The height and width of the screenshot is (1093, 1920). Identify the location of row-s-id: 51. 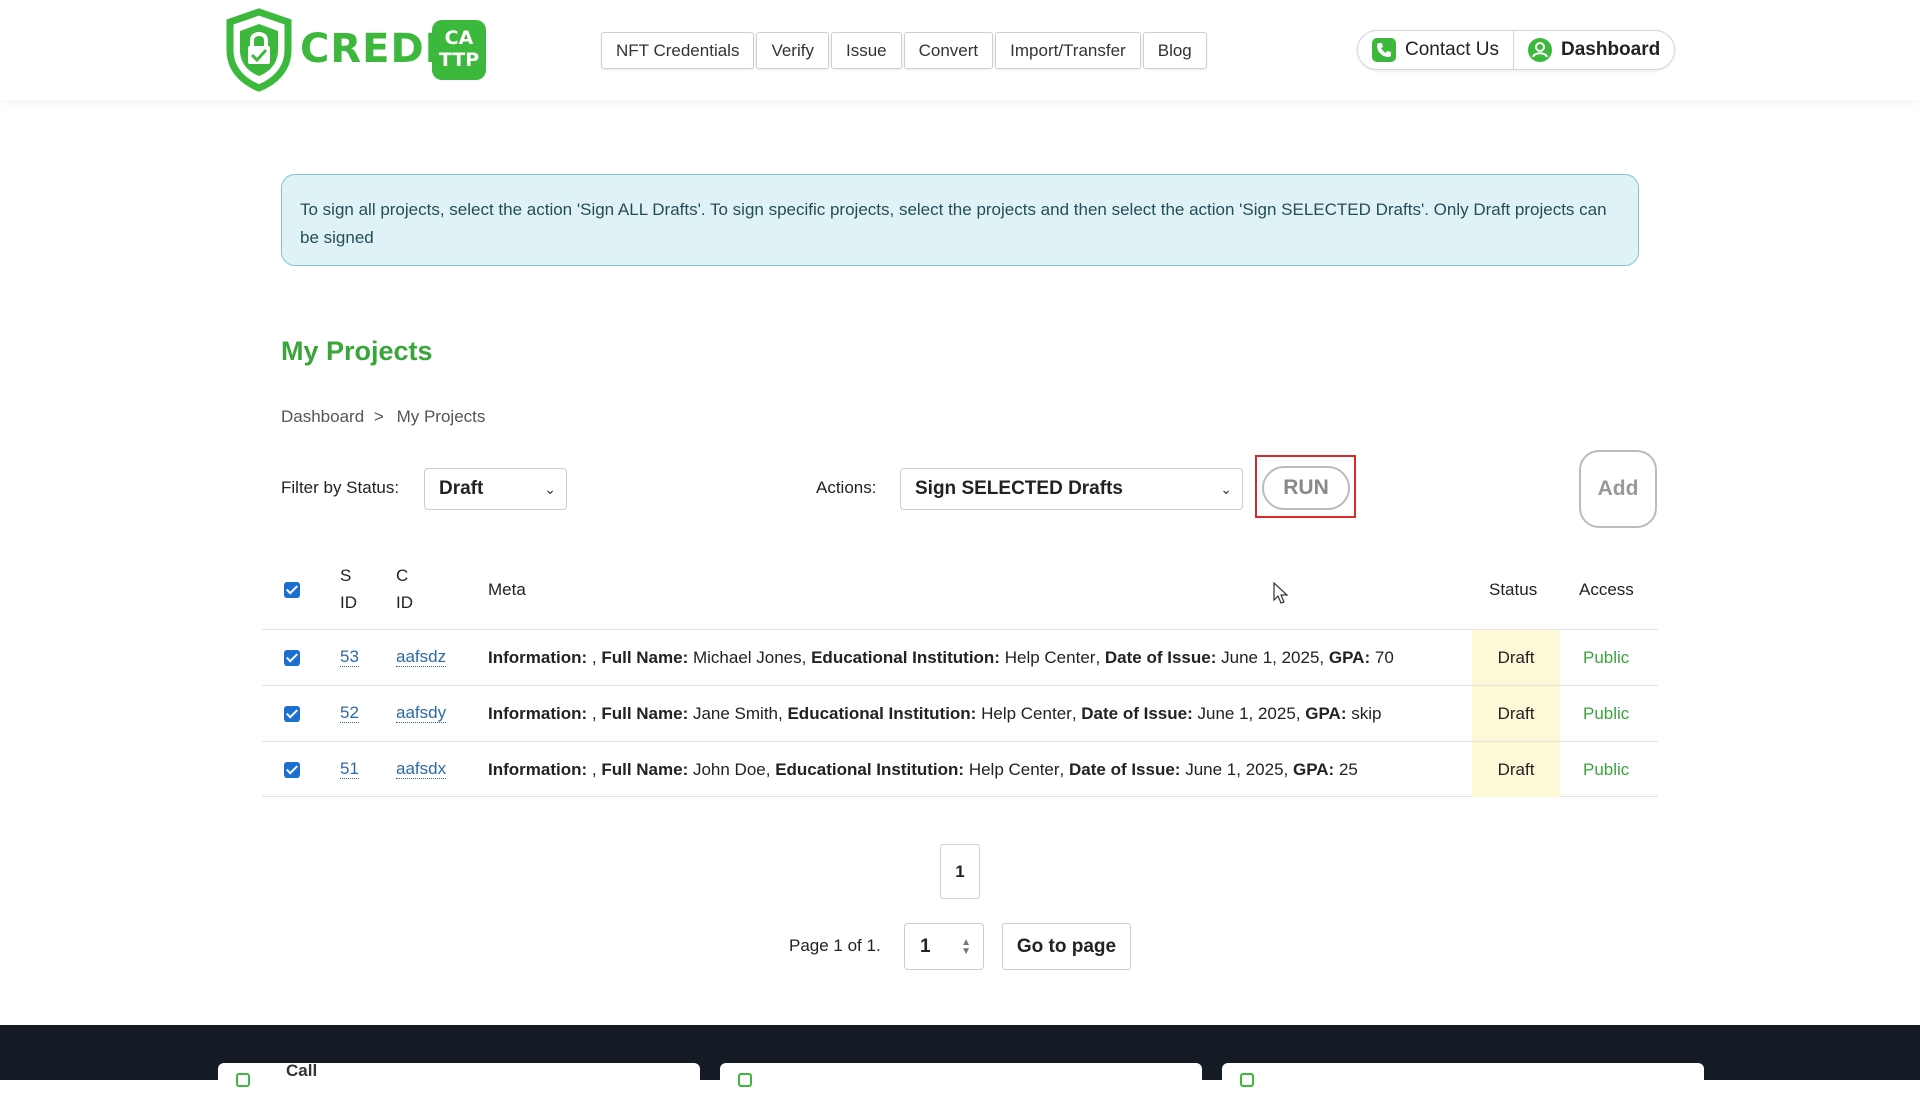
(349, 769).